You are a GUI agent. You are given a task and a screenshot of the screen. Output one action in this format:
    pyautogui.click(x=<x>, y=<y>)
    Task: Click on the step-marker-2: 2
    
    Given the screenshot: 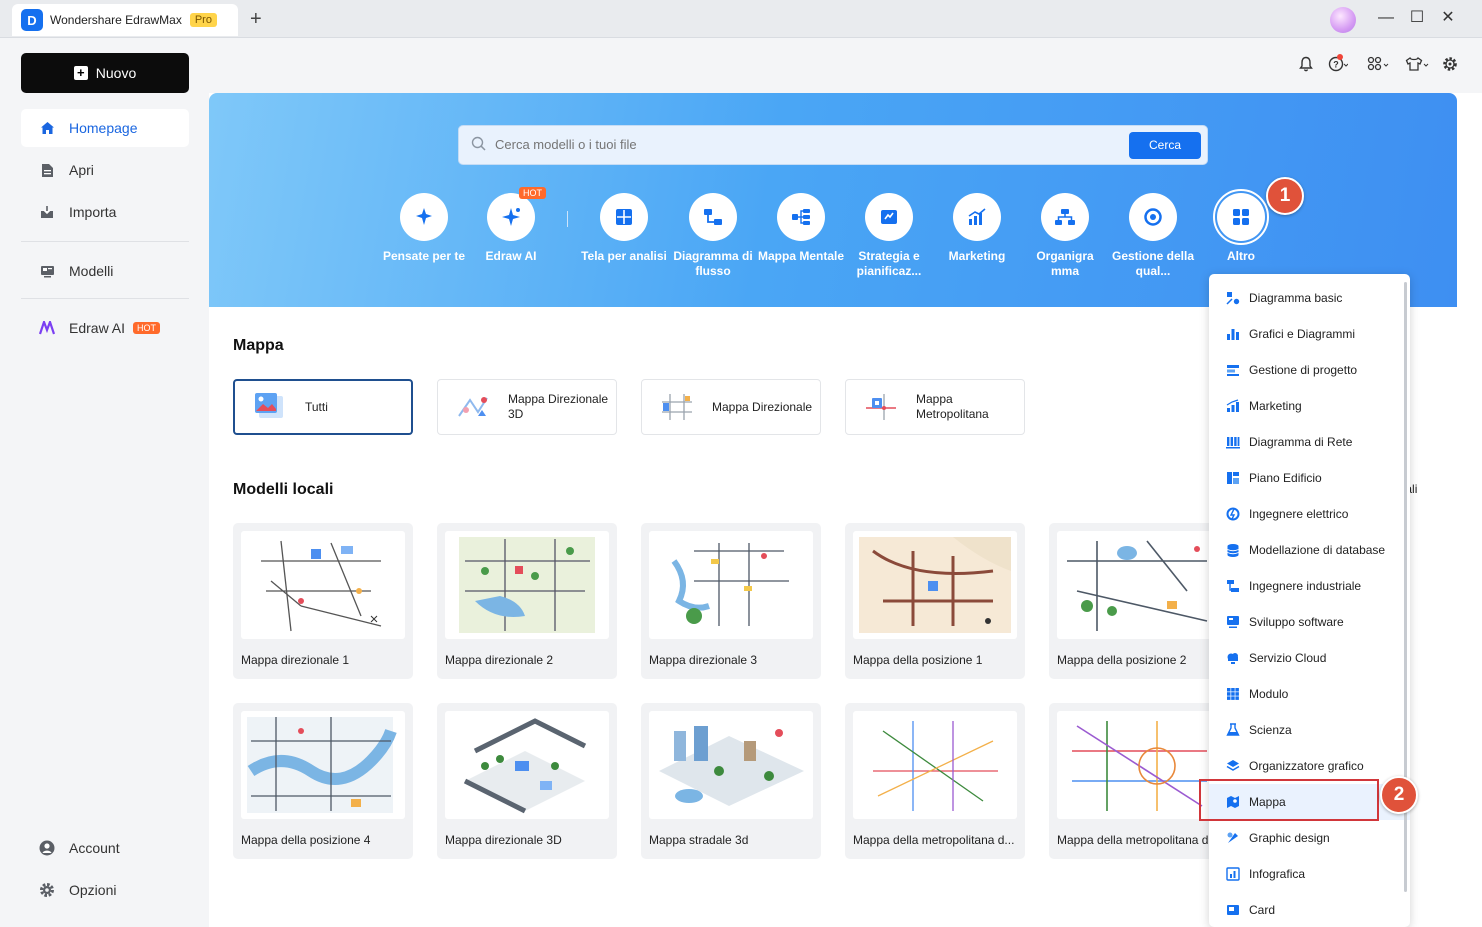 What is the action you would take?
    pyautogui.click(x=1399, y=795)
    